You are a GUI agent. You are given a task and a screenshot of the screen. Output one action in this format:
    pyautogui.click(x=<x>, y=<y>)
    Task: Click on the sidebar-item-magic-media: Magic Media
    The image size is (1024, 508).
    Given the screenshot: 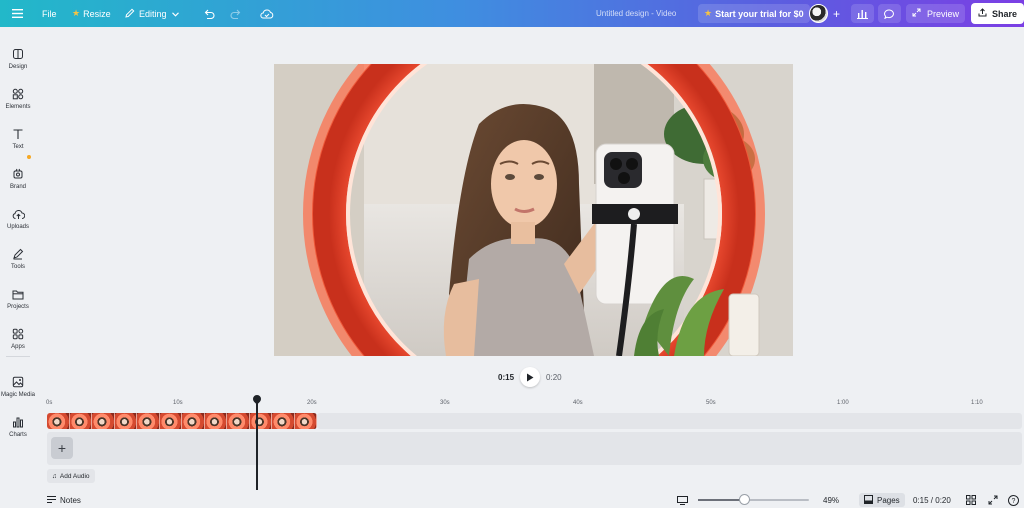 What is the action you would take?
    pyautogui.click(x=18, y=386)
    